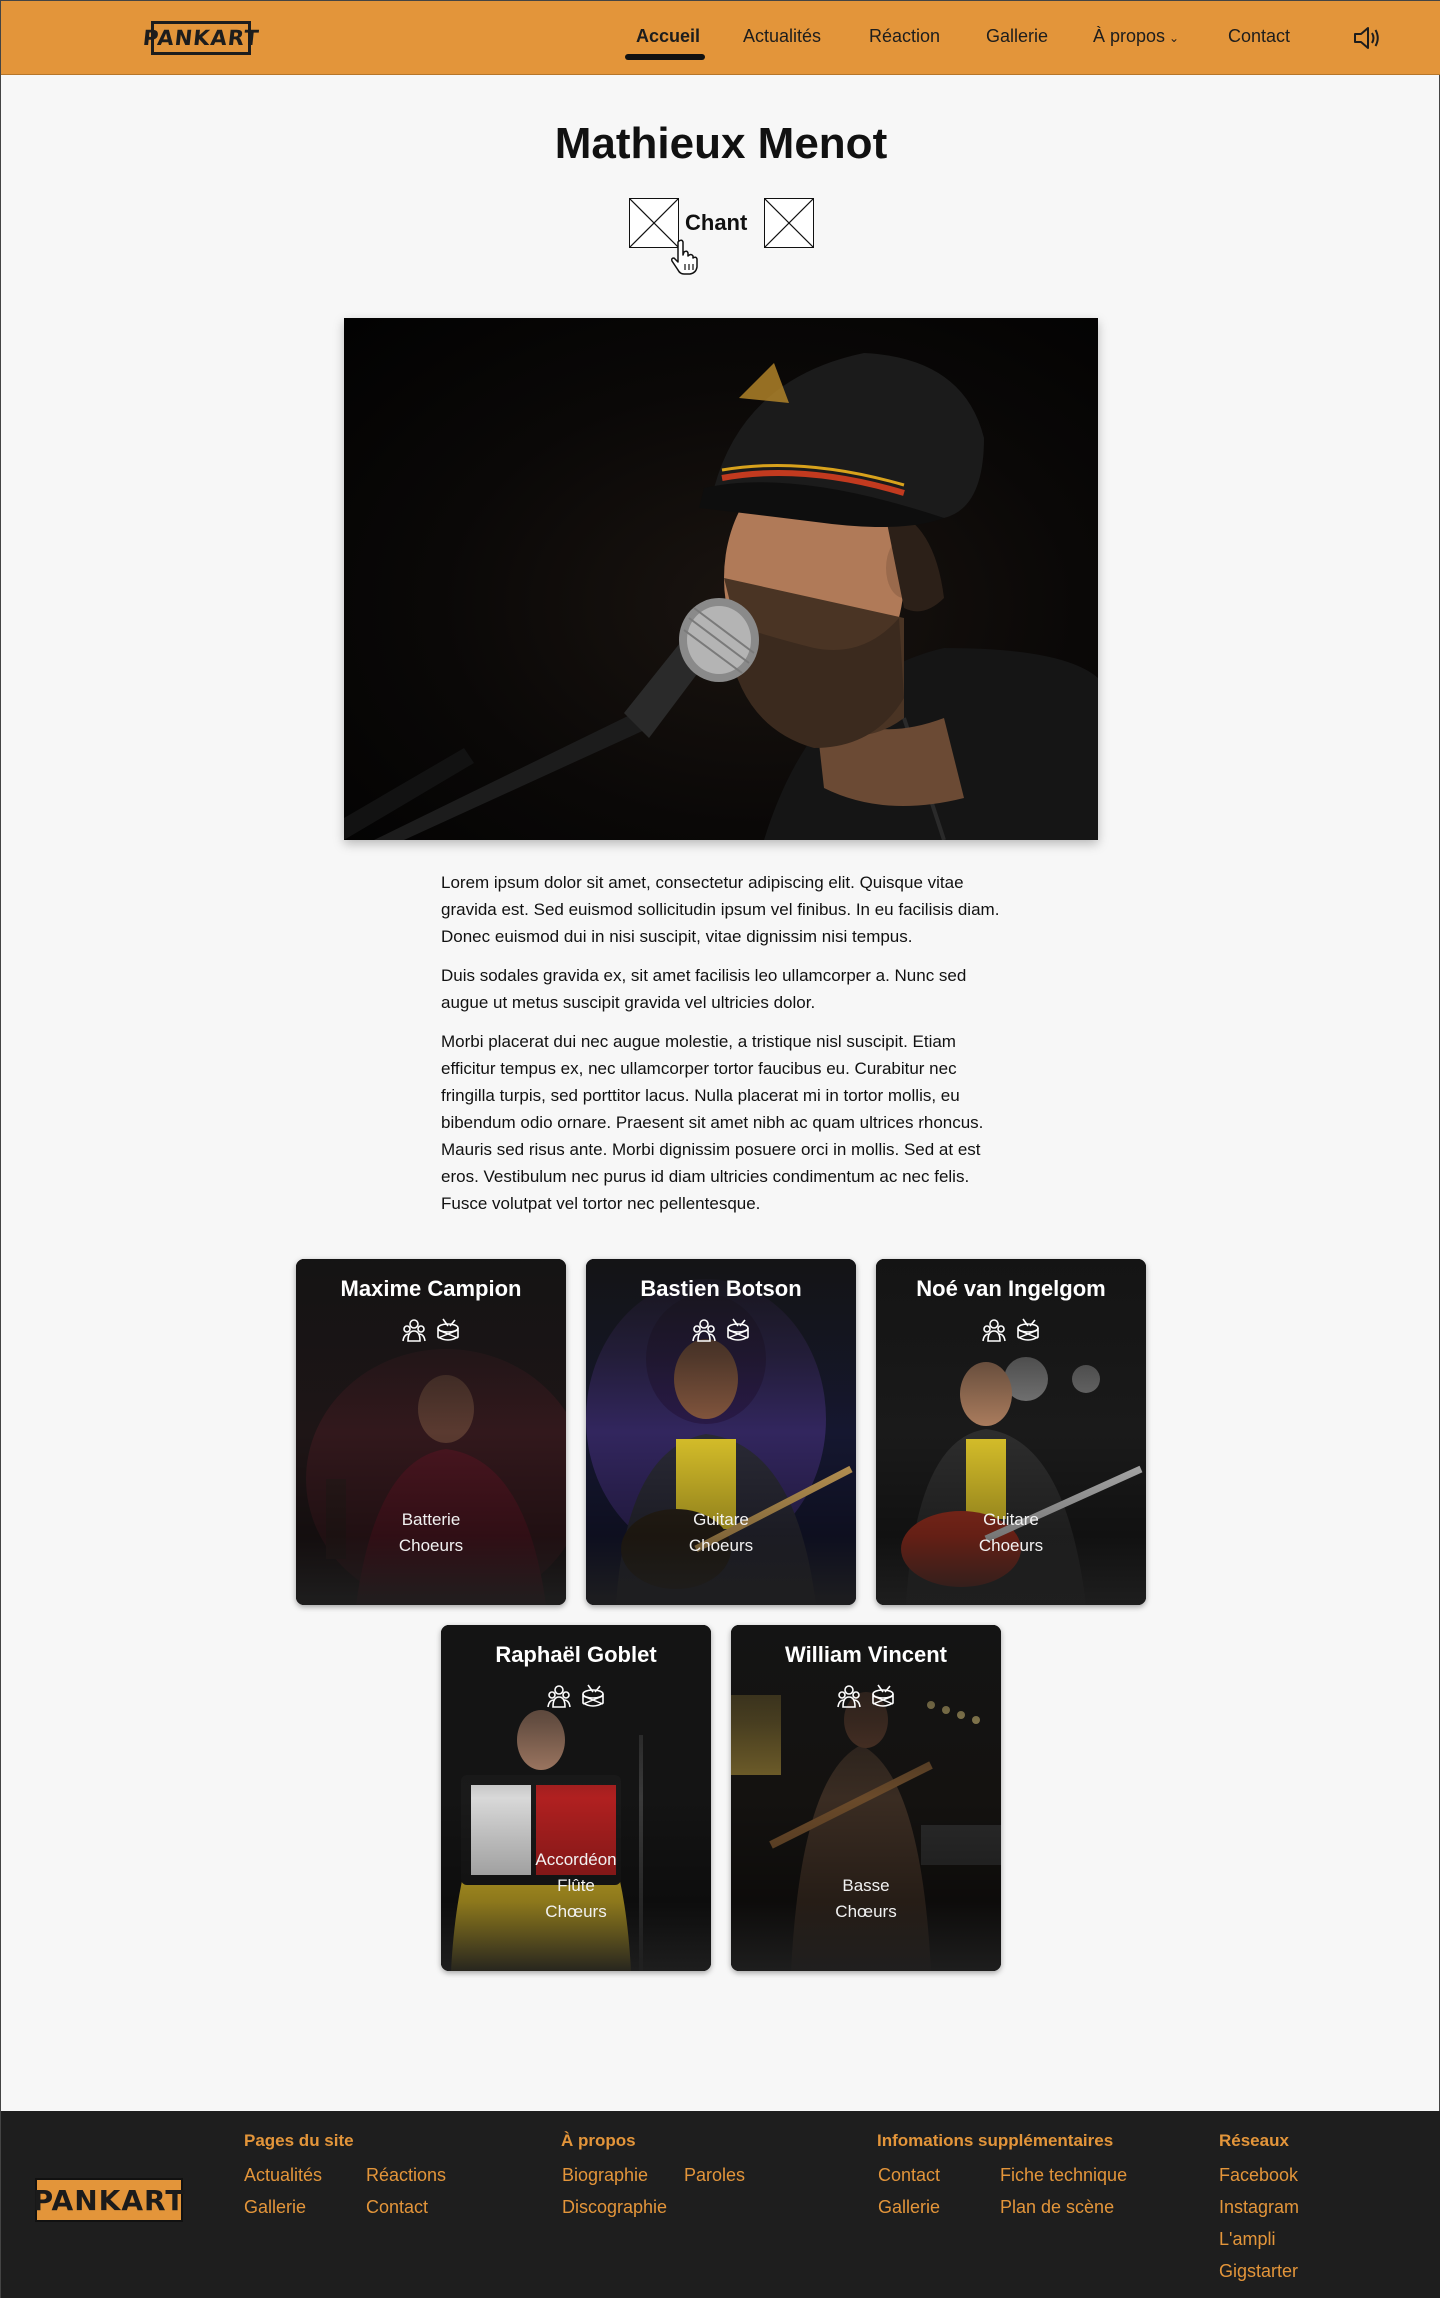 The width and height of the screenshot is (1440, 2298). I want to click on member-card-maxime-campion: Maxime Campion Batterie Choeurs, so click(431, 1432).